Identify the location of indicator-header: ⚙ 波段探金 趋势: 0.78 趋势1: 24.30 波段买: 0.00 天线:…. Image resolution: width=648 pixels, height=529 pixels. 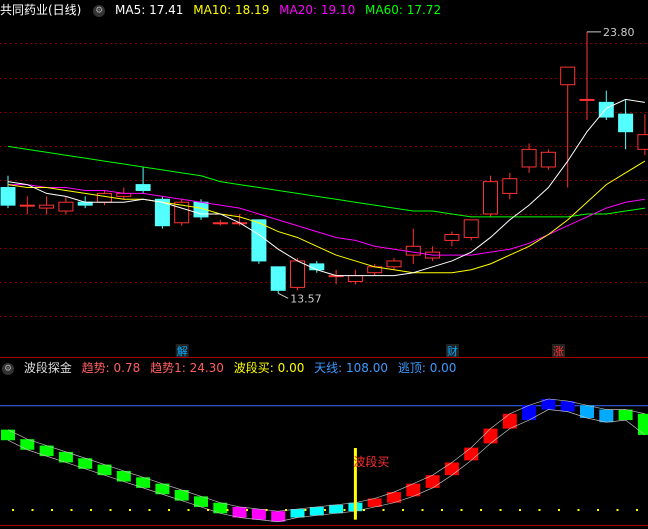
(324, 368).